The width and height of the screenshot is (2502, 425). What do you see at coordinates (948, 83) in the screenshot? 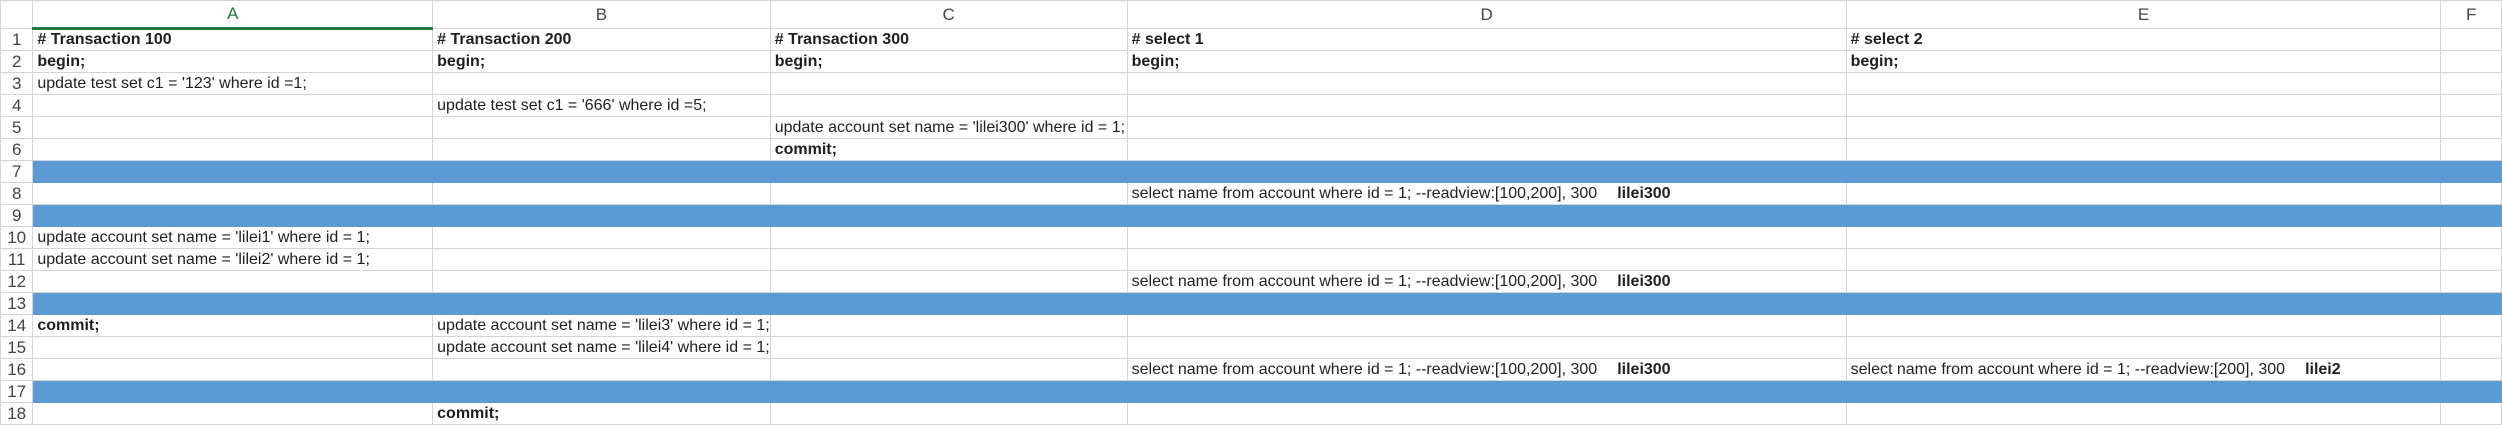
I see `cell-c3` at bounding box center [948, 83].